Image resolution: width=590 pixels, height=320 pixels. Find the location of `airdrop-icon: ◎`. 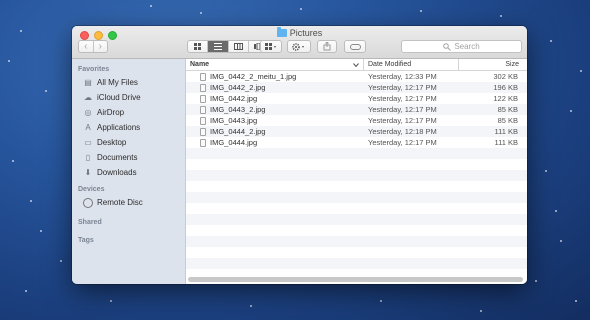

airdrop-icon: ◎ is located at coordinates (88, 112).